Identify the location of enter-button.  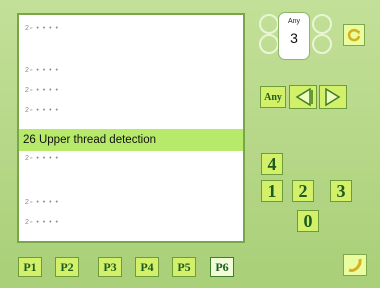
(355, 265).